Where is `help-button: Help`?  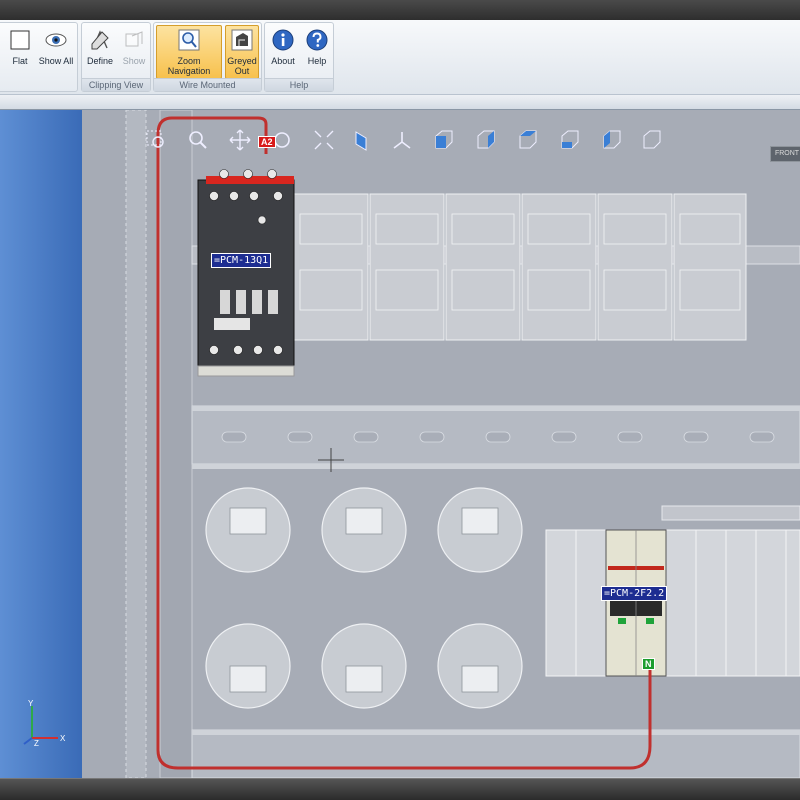 help-button: Help is located at coordinates (317, 52).